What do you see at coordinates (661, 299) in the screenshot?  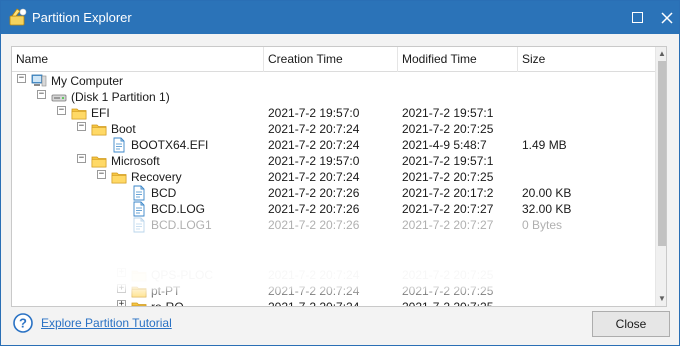 I see `scroll-down-icon: ▼` at bounding box center [661, 299].